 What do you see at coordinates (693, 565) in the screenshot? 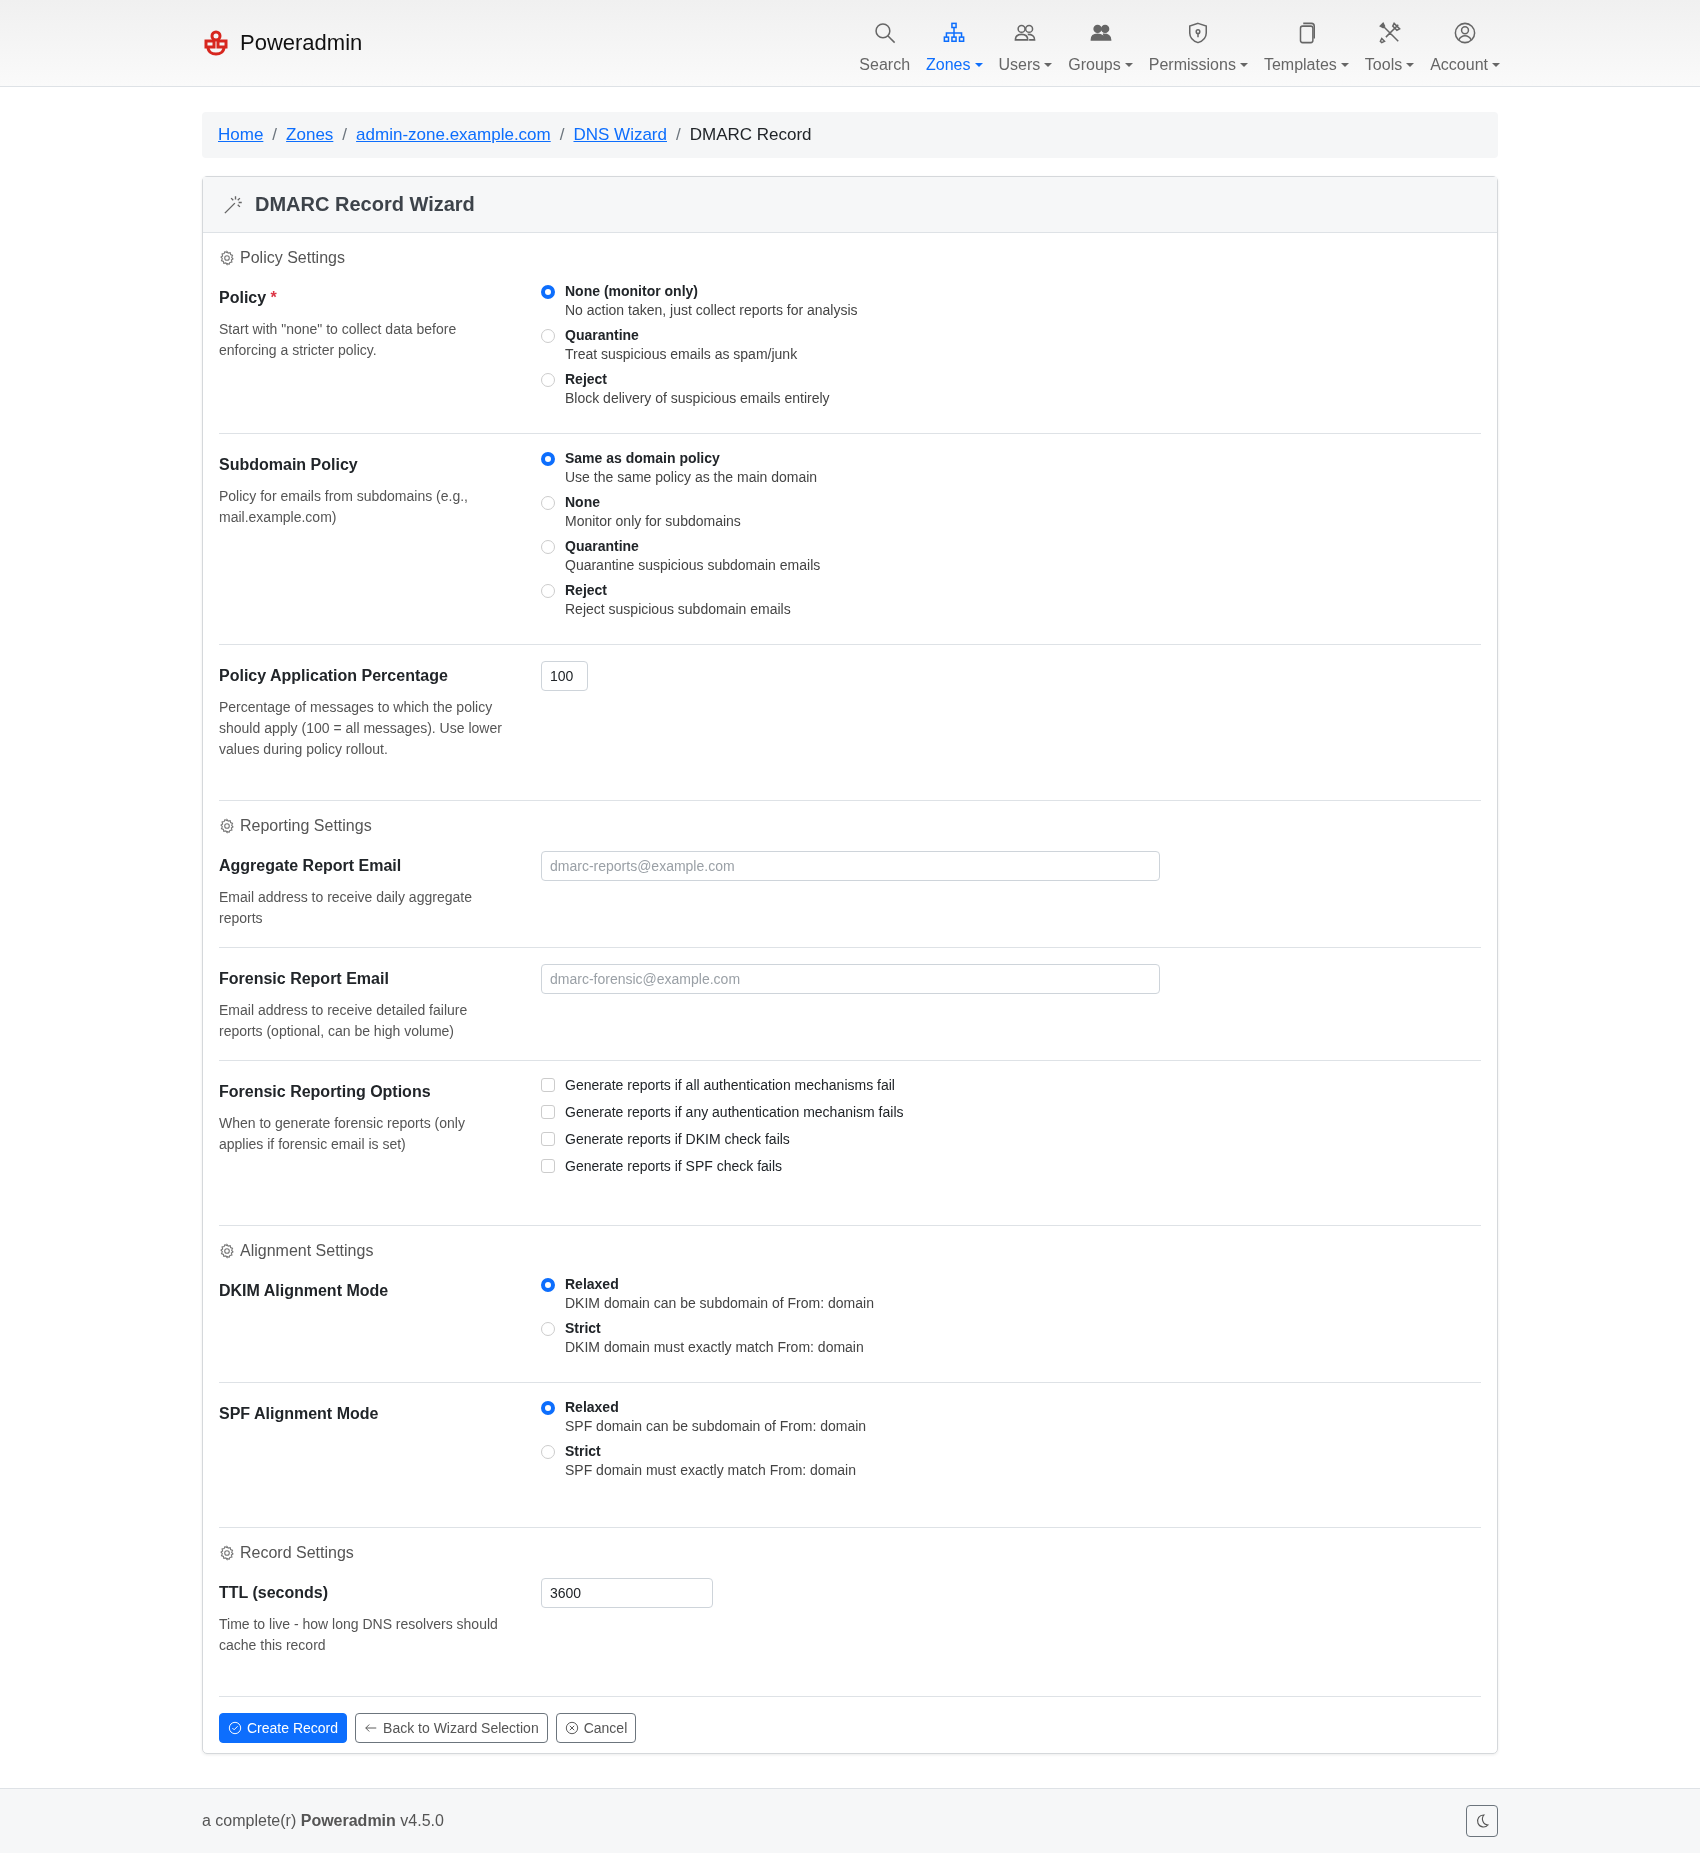
I see `option-description: Quarantine suspicious subdomain emails` at bounding box center [693, 565].